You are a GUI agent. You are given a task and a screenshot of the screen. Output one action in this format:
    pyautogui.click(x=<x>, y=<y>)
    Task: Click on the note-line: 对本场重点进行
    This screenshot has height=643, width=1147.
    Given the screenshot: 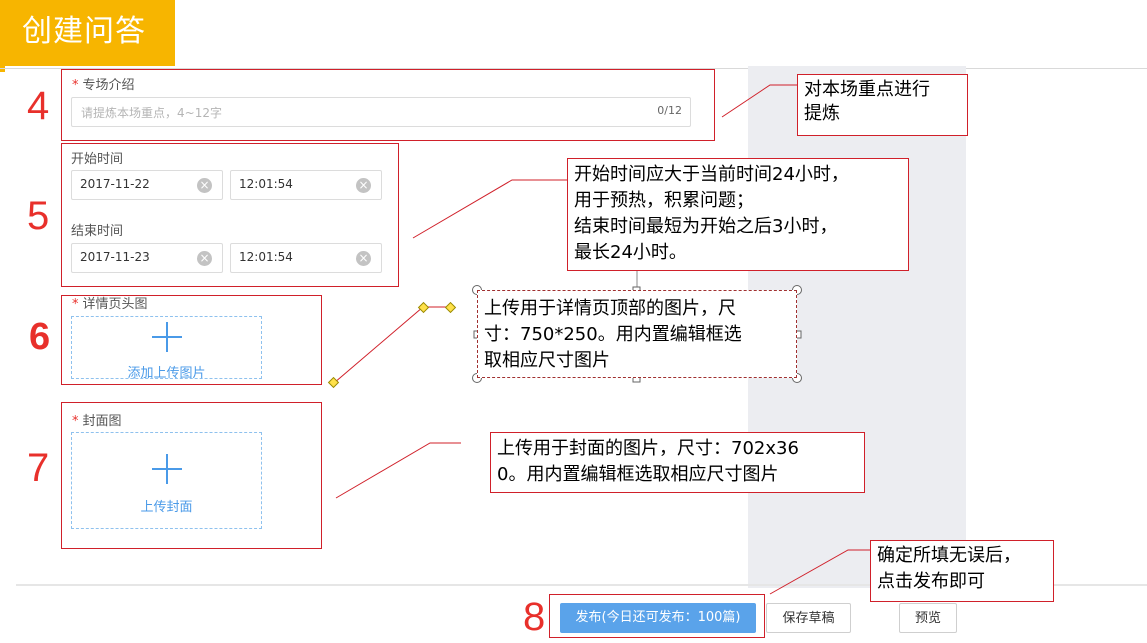 What is the action you would take?
    pyautogui.click(x=867, y=89)
    